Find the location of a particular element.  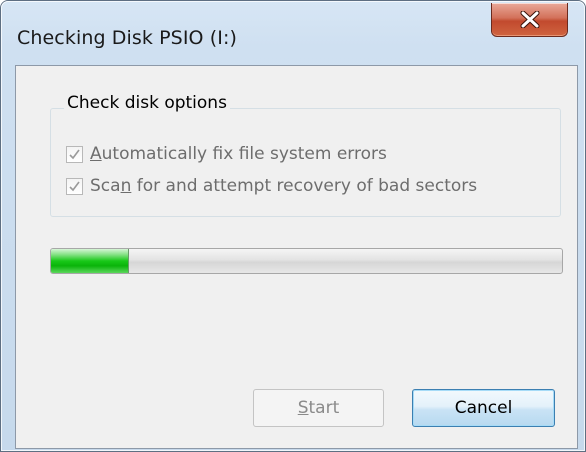

start-button: Start is located at coordinates (318, 408).